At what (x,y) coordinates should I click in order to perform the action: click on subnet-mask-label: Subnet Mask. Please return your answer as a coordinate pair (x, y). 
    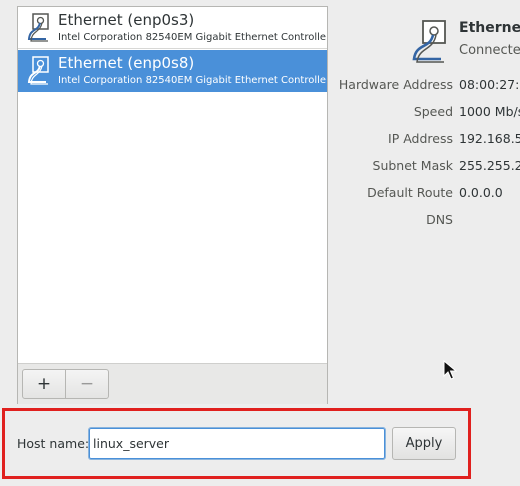
    Looking at the image, I should click on (412, 165).